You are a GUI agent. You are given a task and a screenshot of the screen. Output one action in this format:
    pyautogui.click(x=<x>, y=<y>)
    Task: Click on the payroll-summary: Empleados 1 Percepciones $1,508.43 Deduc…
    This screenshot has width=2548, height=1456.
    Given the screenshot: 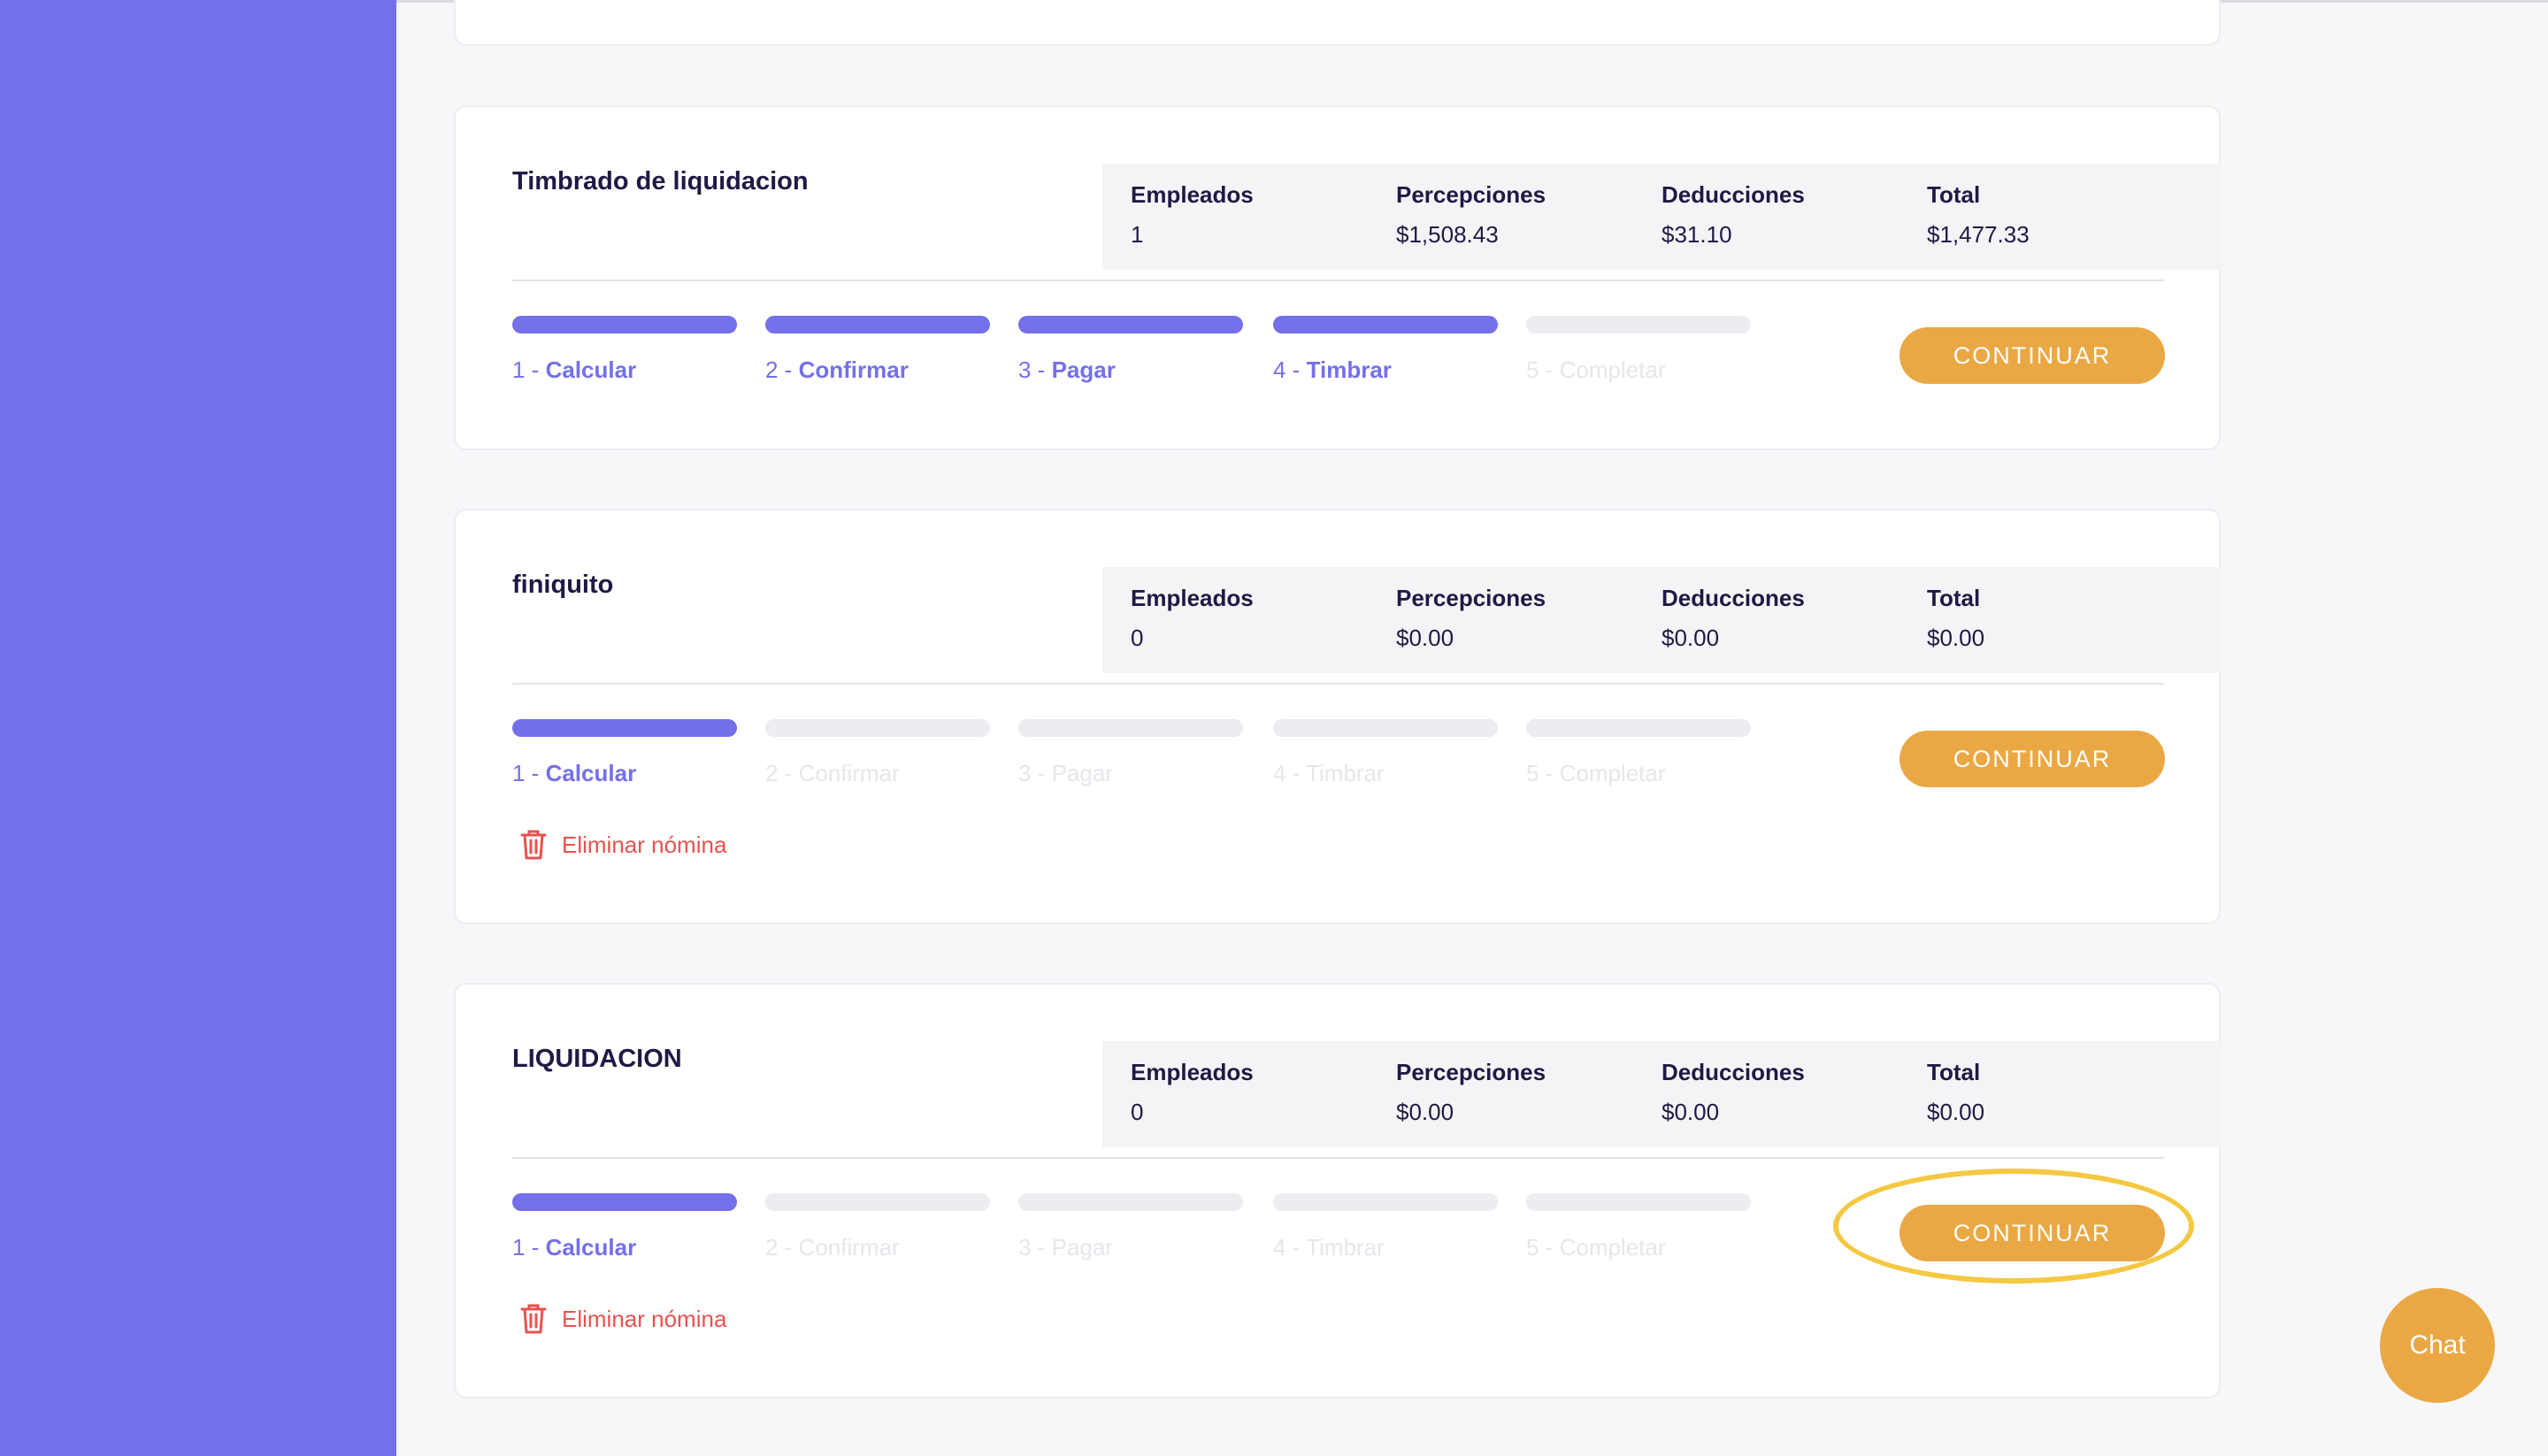 What is the action you would take?
    pyautogui.click(x=1661, y=217)
    